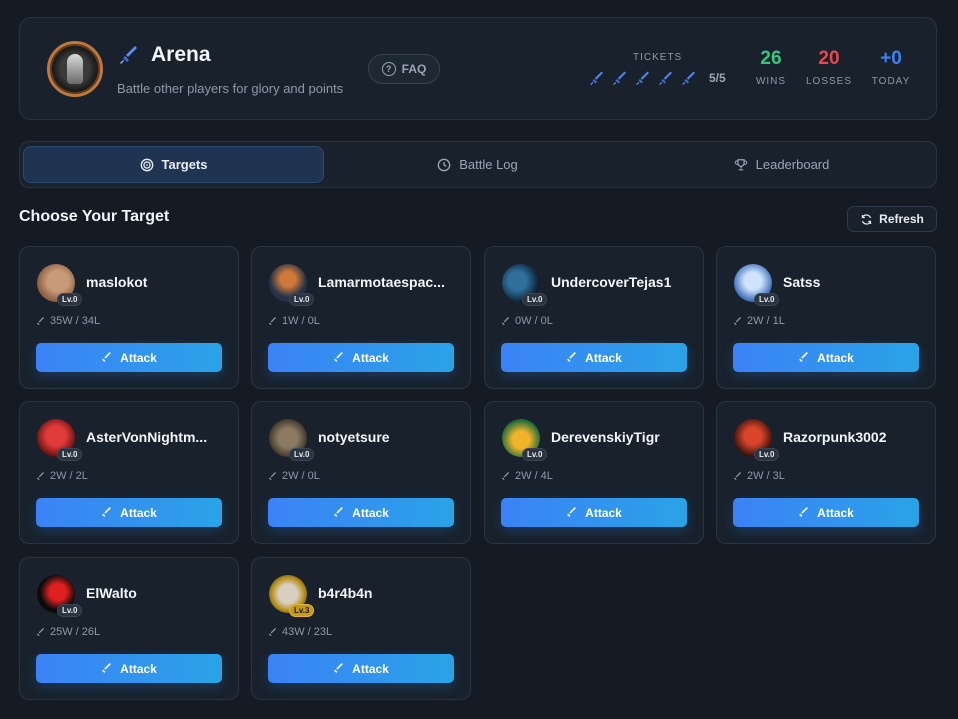 The image size is (958, 719). Describe the element at coordinates (117, 282) in the screenshot. I see `player-name: maslokot` at that location.